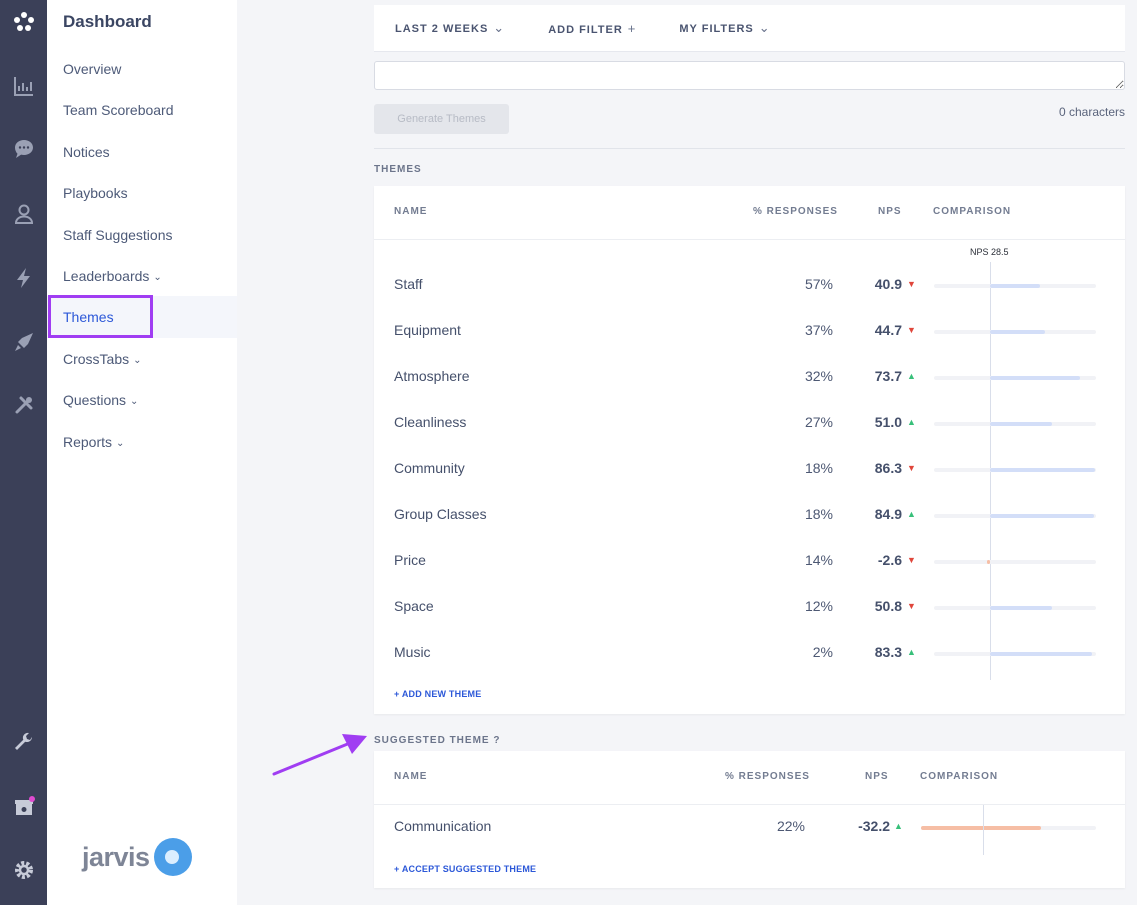 This screenshot has height=905, width=1137. Describe the element at coordinates (430, 422) in the screenshot. I see `theme-name: Cleanliness` at that location.